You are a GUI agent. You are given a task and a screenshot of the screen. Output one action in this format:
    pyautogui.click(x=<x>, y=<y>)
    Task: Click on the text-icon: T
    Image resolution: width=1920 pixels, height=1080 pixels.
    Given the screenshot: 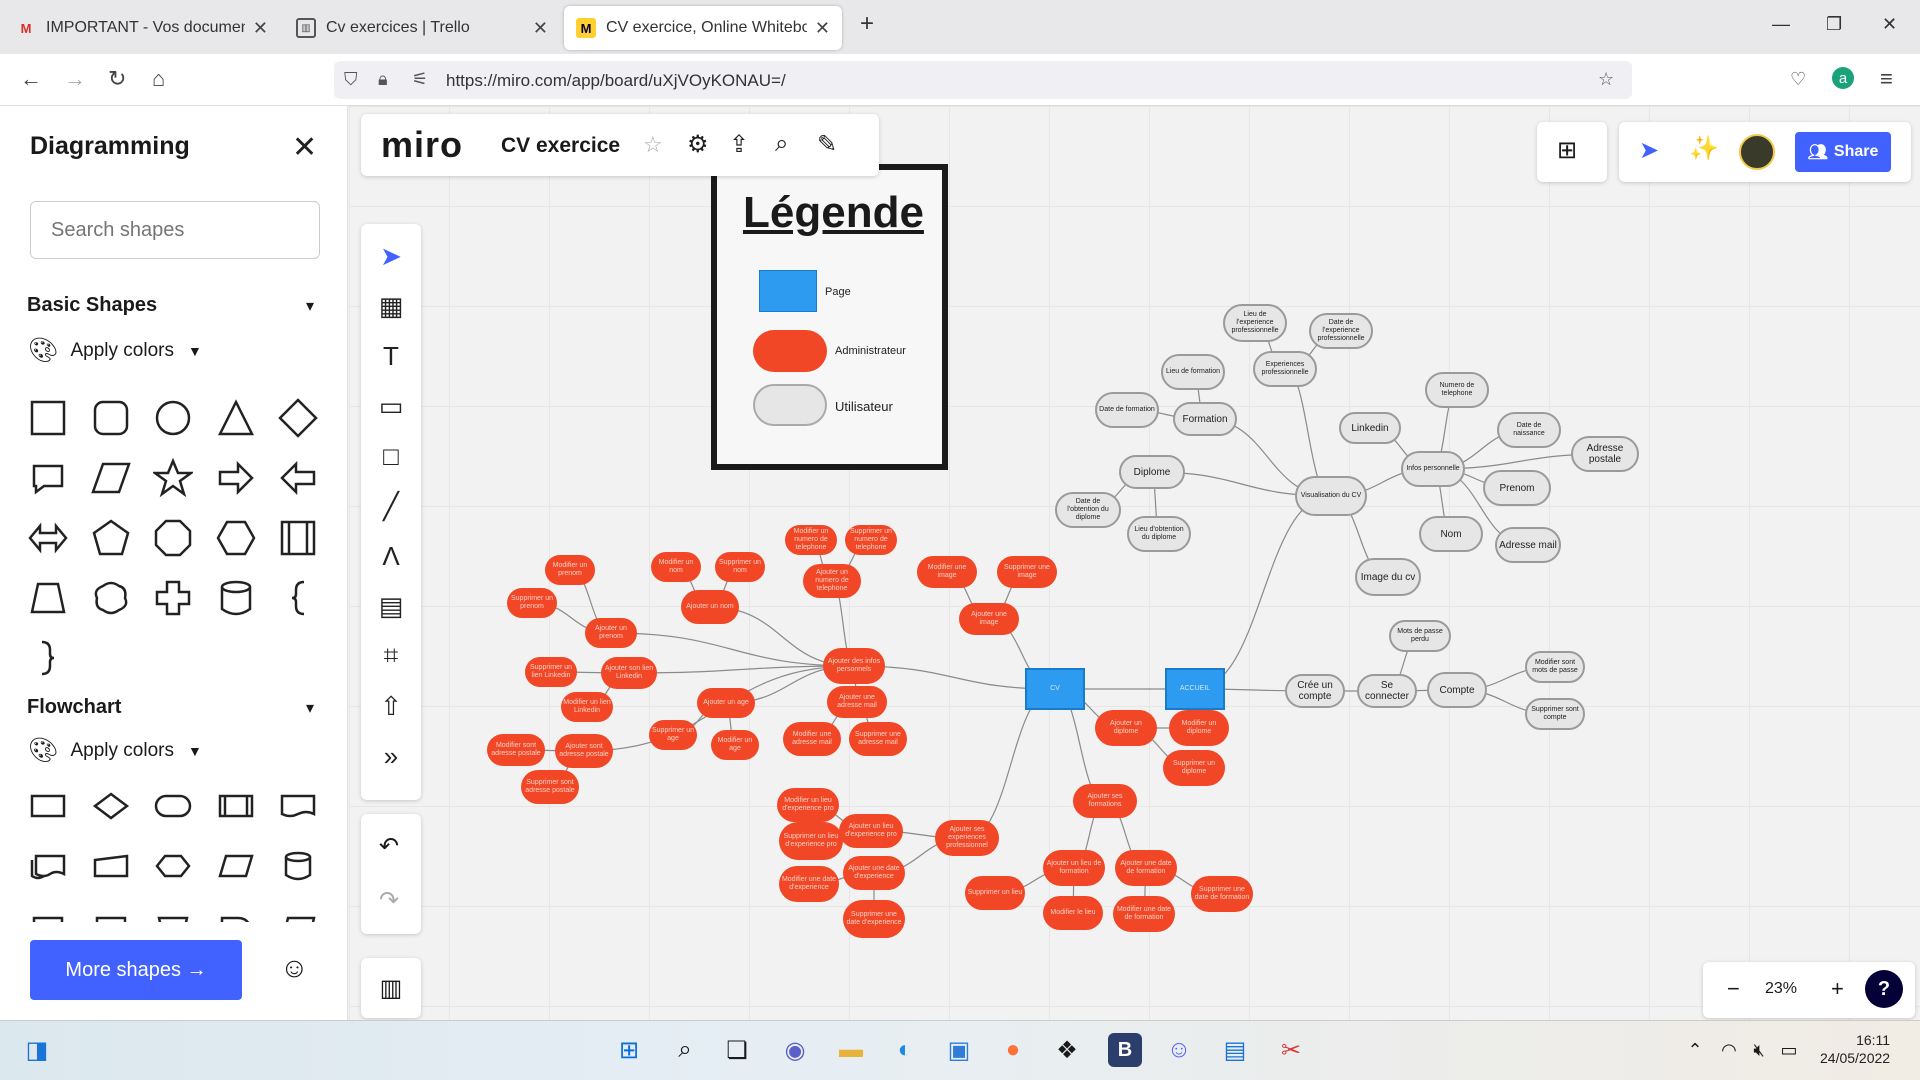 What is the action you would take?
    pyautogui.click(x=391, y=356)
    